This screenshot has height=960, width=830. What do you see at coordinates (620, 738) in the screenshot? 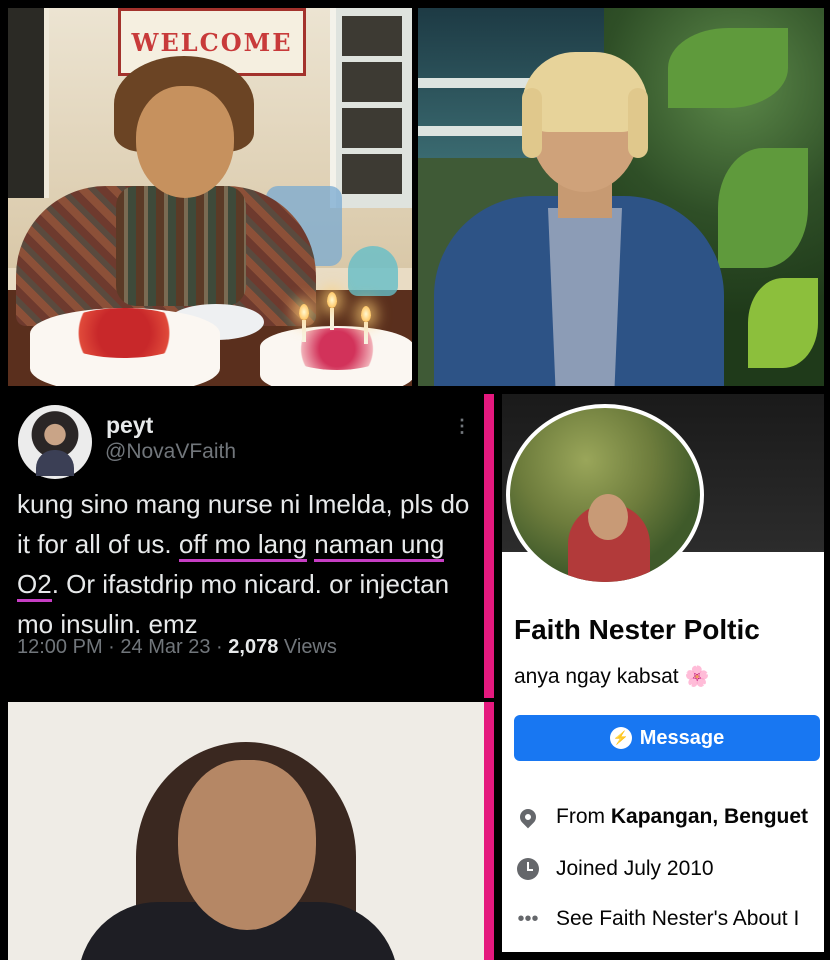
I see `messenger-icon: ⚡` at bounding box center [620, 738].